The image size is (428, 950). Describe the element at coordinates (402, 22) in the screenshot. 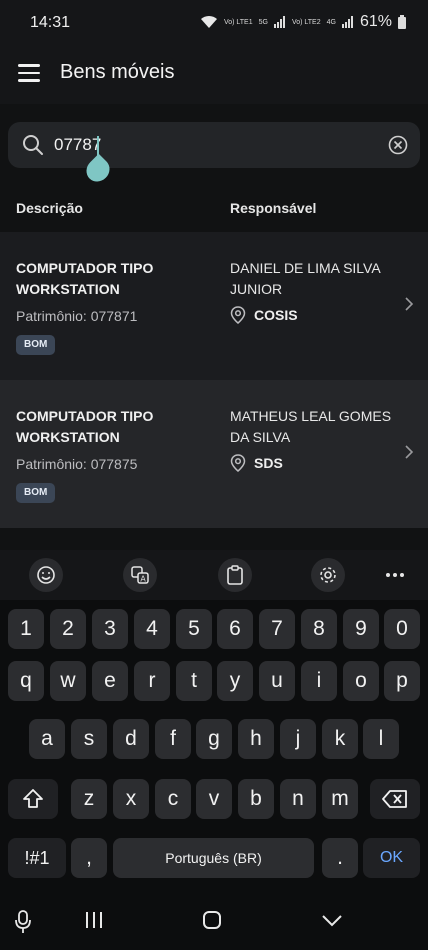

I see `battery-icon` at that location.